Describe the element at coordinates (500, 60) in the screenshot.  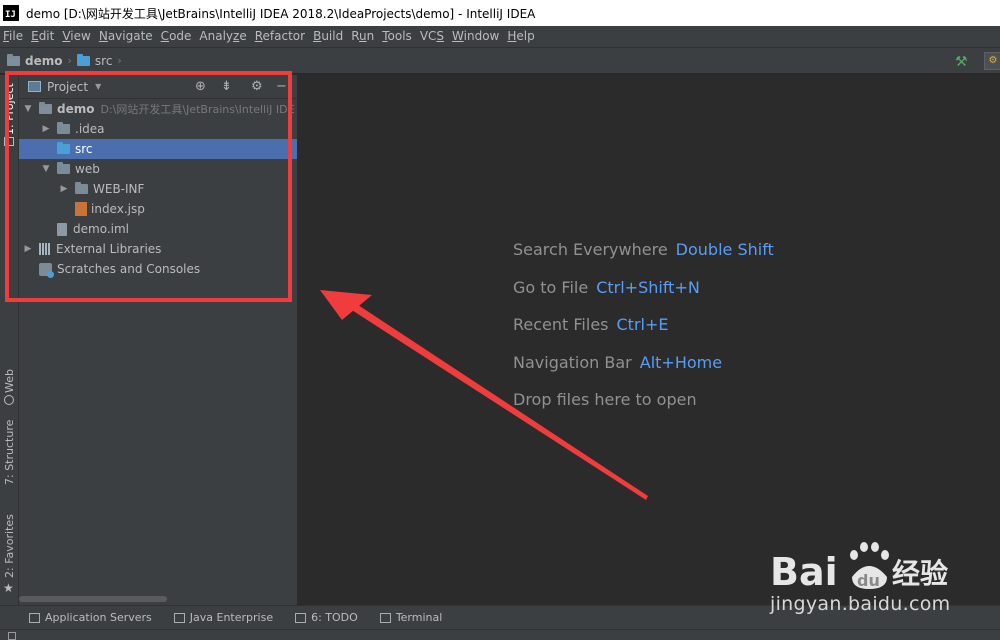
I see `navigation-bar: demo › src › ⚒ ⚙` at that location.